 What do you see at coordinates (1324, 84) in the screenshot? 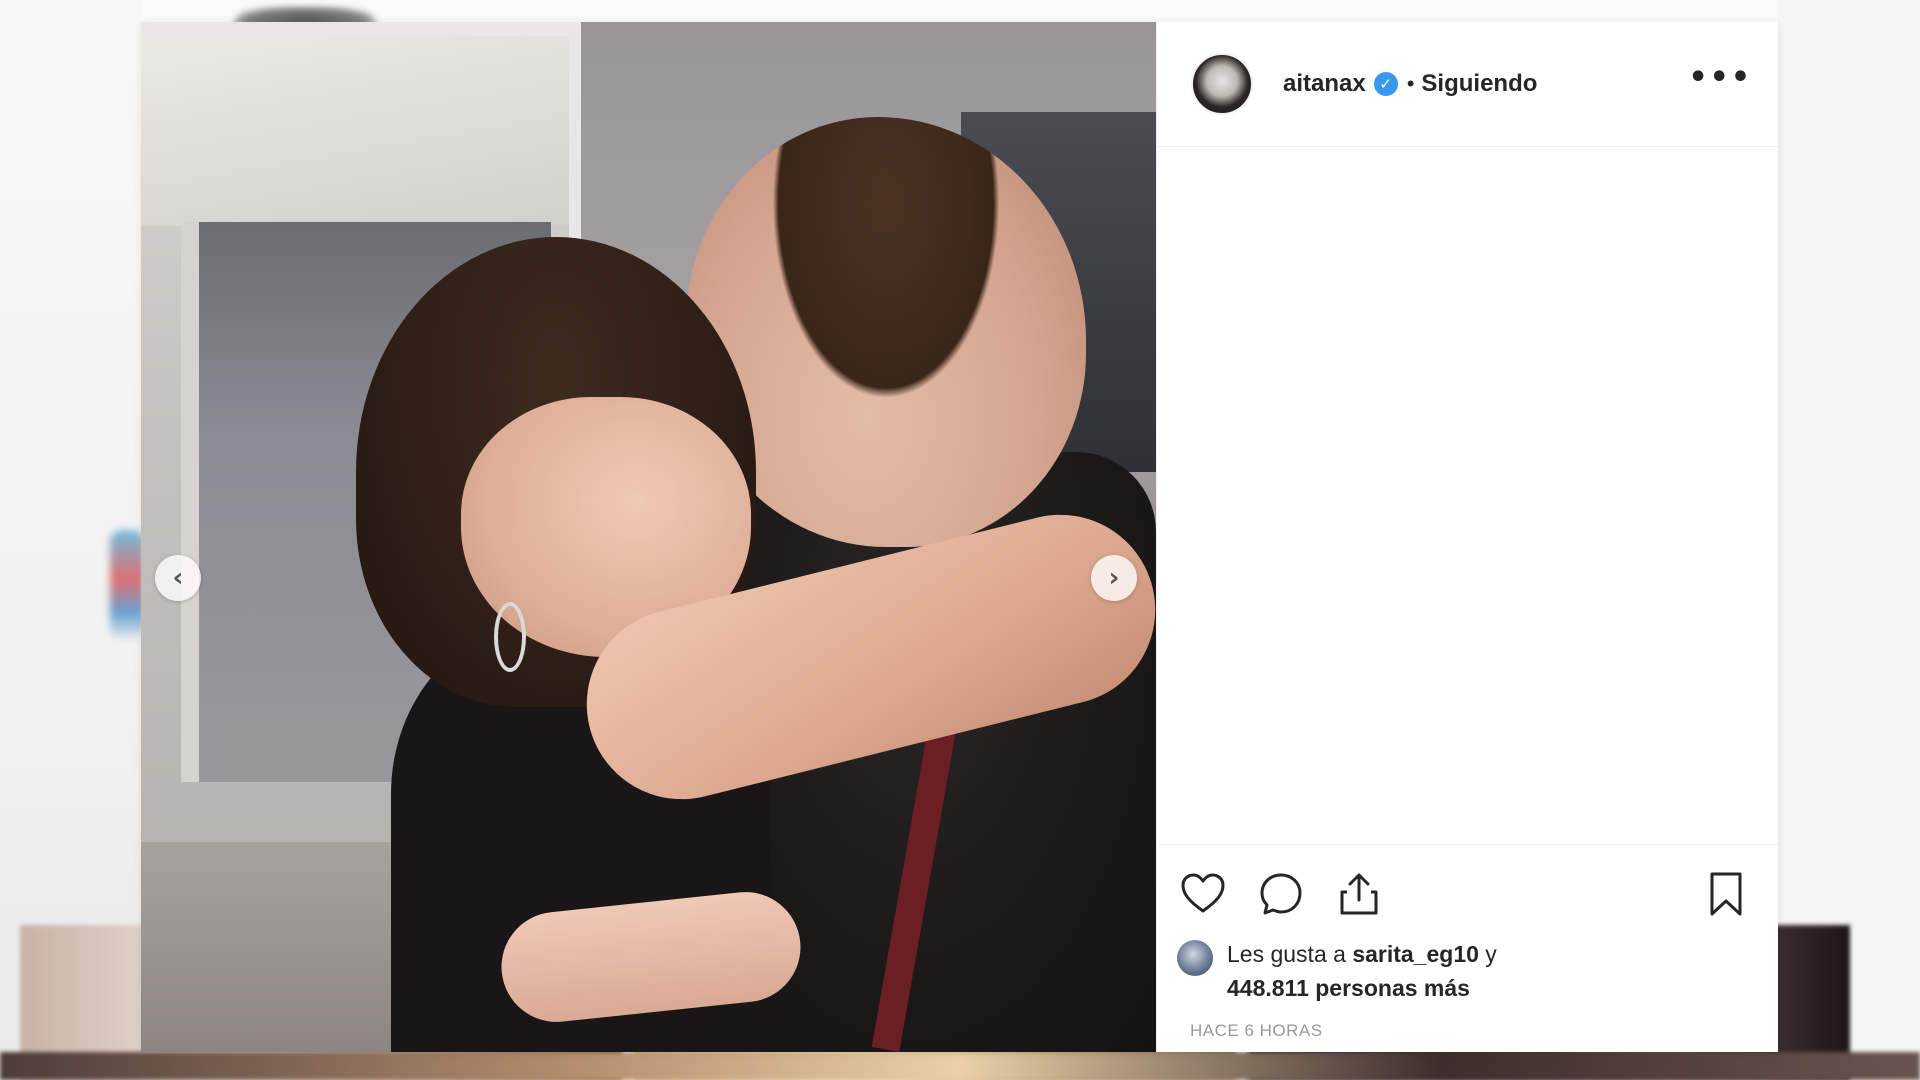
I see `author-username: aitanax` at bounding box center [1324, 84].